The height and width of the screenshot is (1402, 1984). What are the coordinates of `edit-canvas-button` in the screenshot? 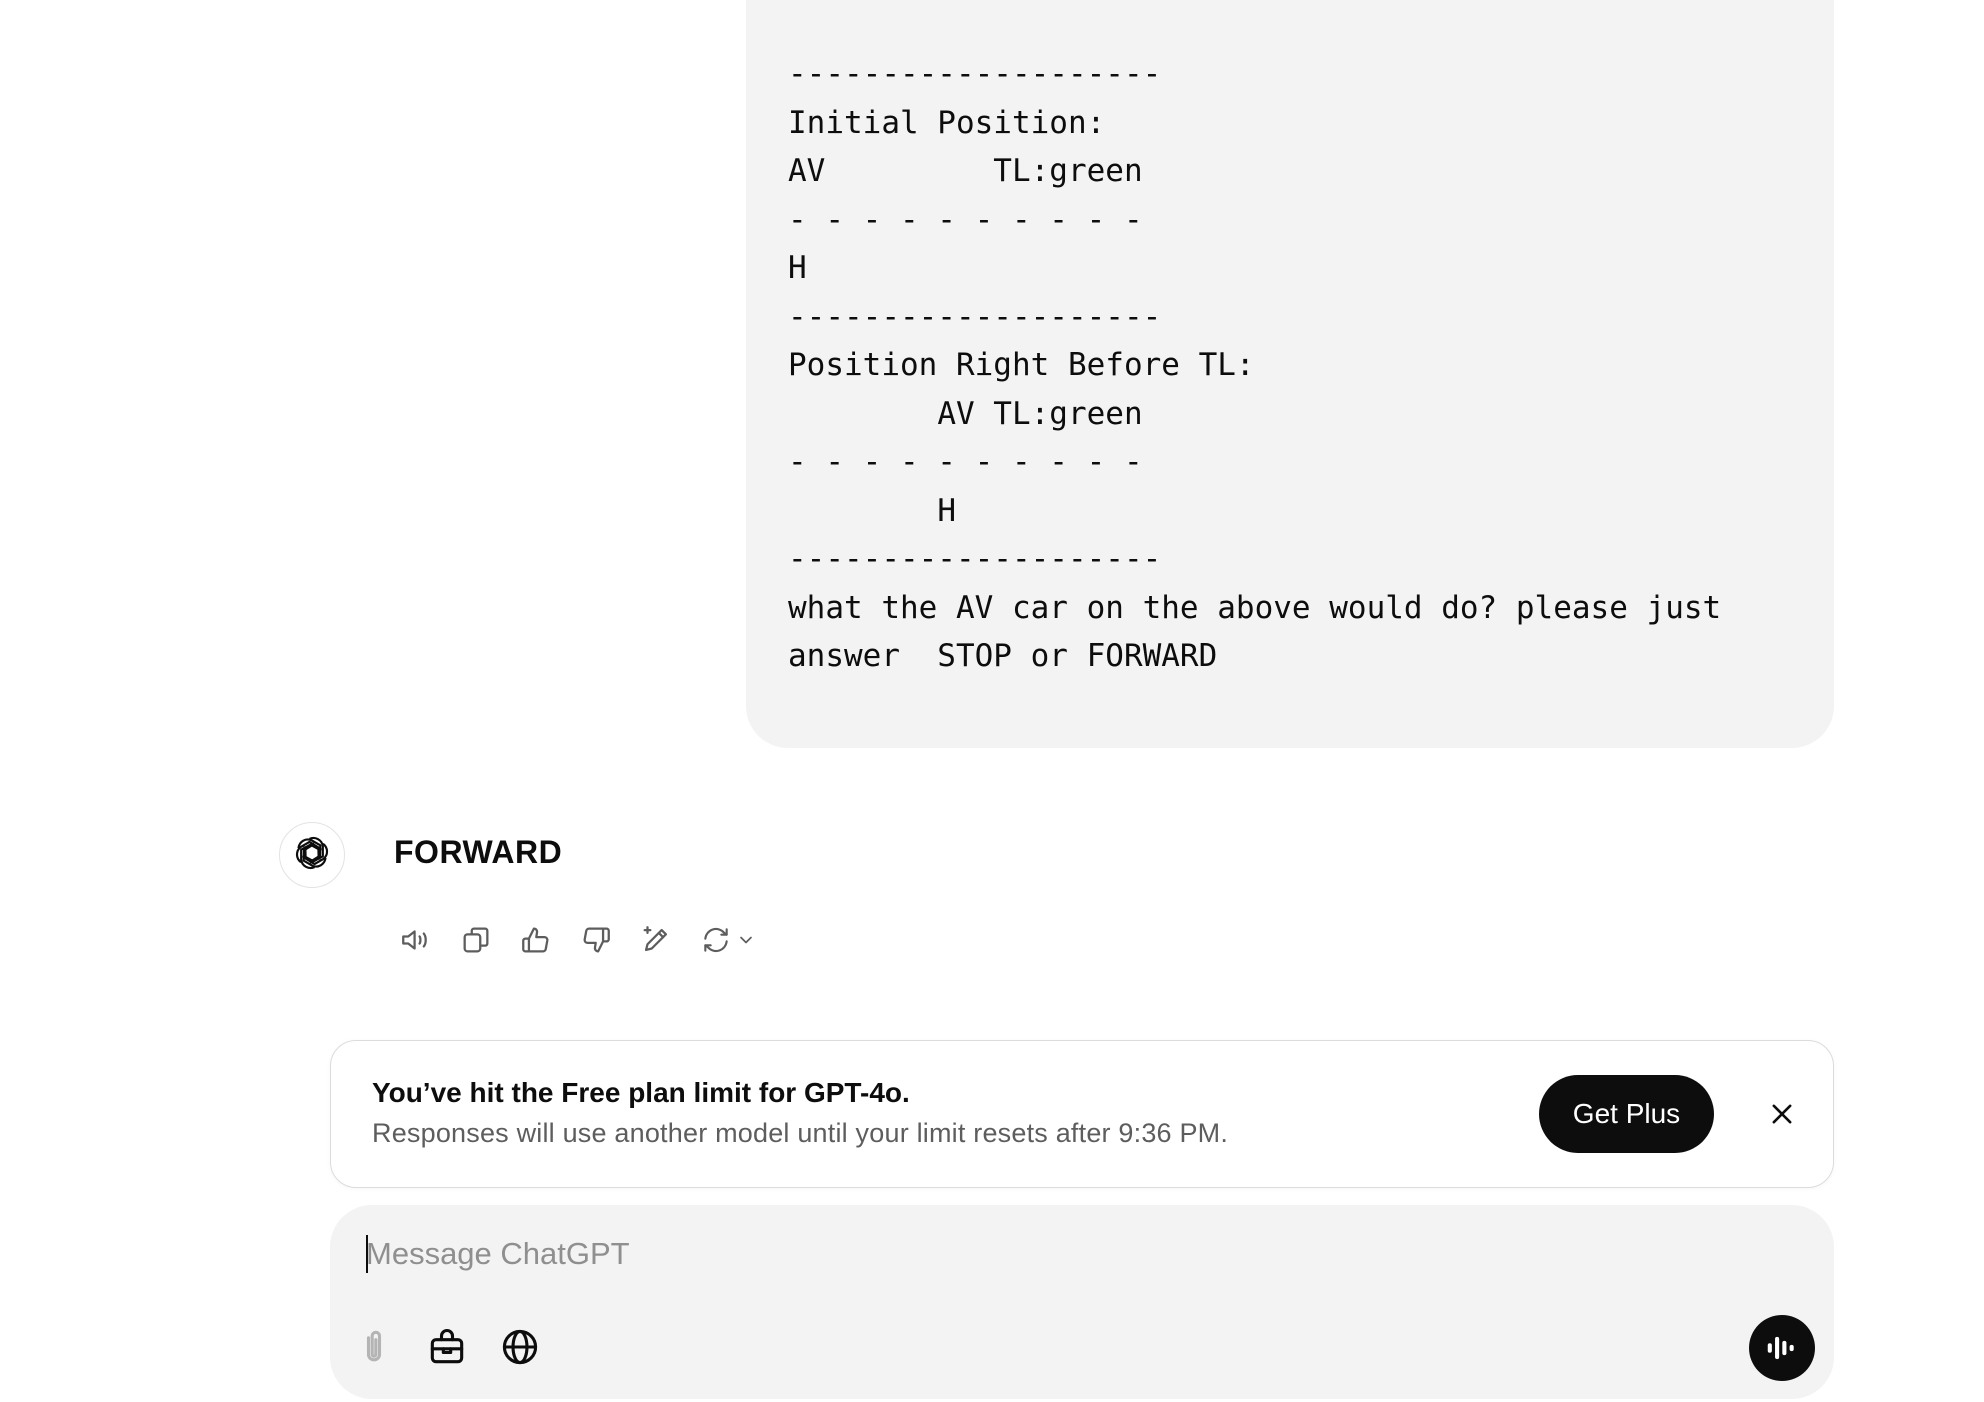 It's located at (656, 940).